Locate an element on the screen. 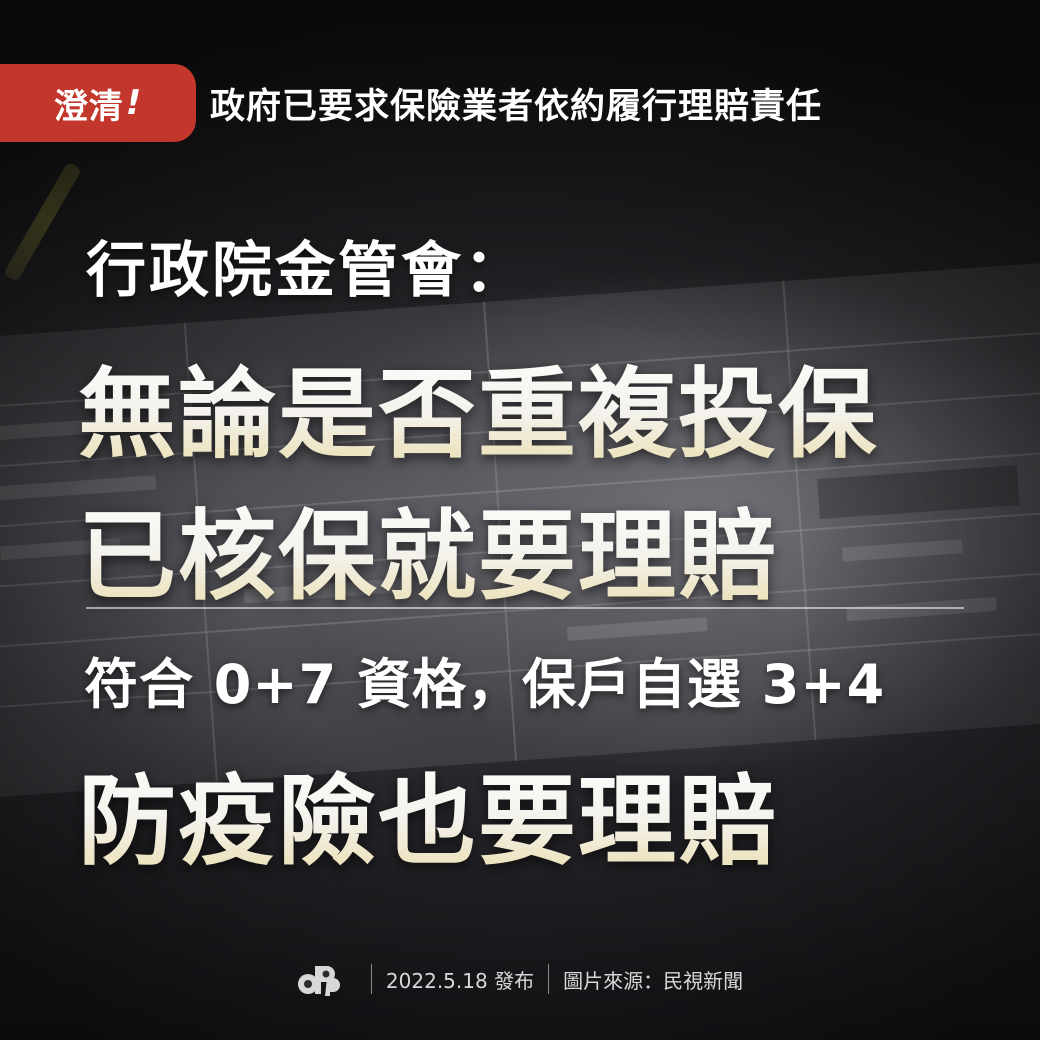 The image size is (1040, 1040). exclamation-mark: ! is located at coordinates (134, 103).